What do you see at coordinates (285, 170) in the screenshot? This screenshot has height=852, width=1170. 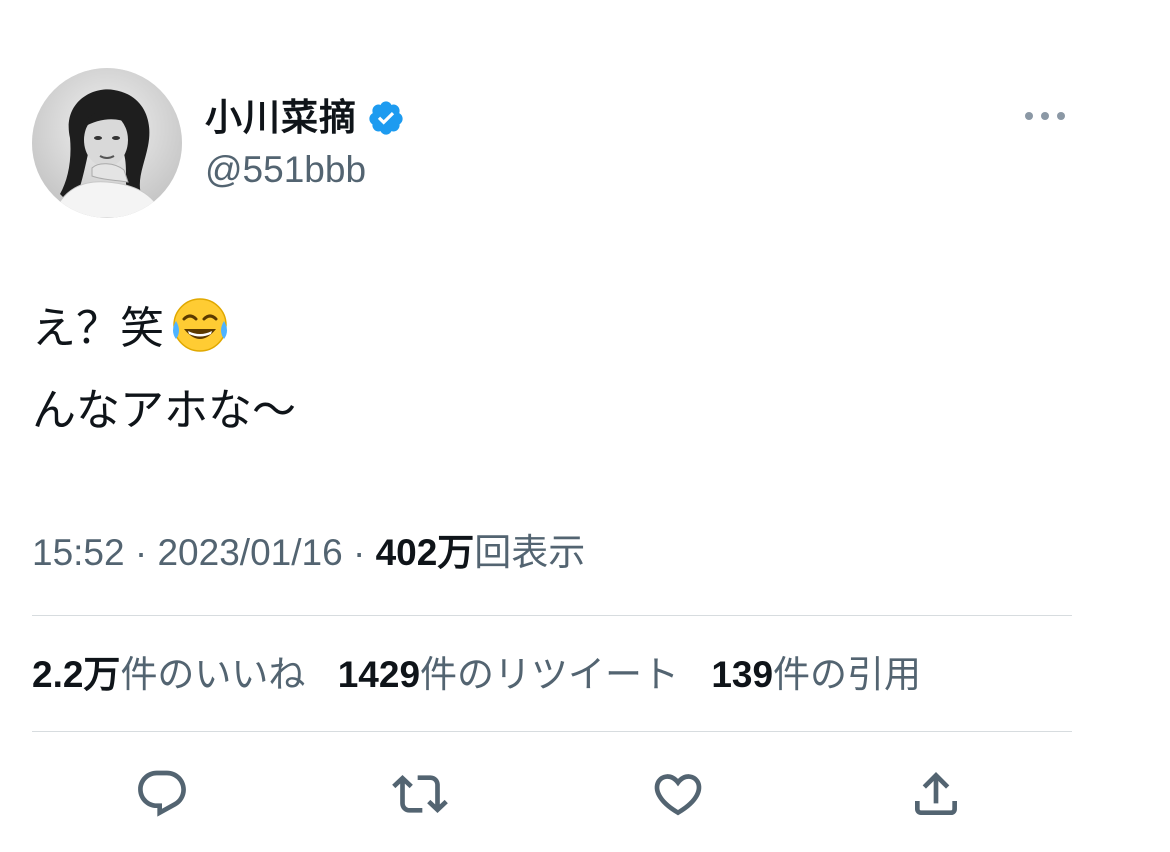 I see `author-handle: @551bbb` at bounding box center [285, 170].